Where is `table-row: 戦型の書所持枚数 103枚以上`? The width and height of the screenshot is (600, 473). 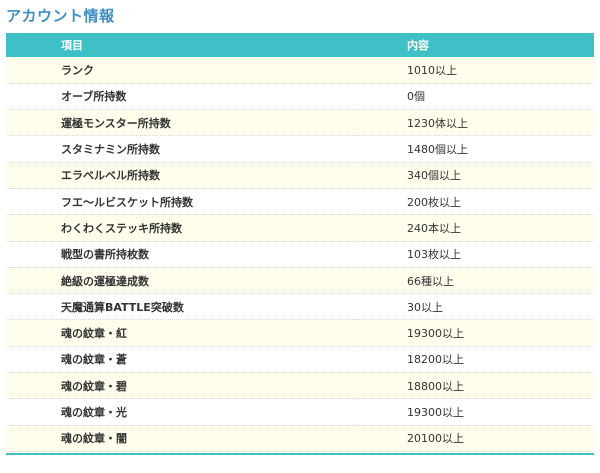 table-row: 戦型の書所持枚数 103枚以上 is located at coordinates (300, 254).